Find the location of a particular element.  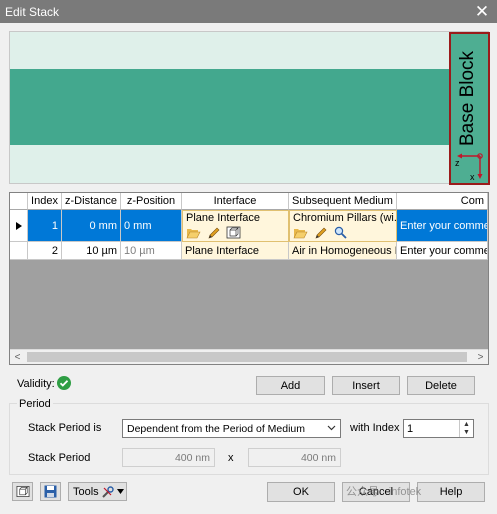

save-button is located at coordinates (50, 491).